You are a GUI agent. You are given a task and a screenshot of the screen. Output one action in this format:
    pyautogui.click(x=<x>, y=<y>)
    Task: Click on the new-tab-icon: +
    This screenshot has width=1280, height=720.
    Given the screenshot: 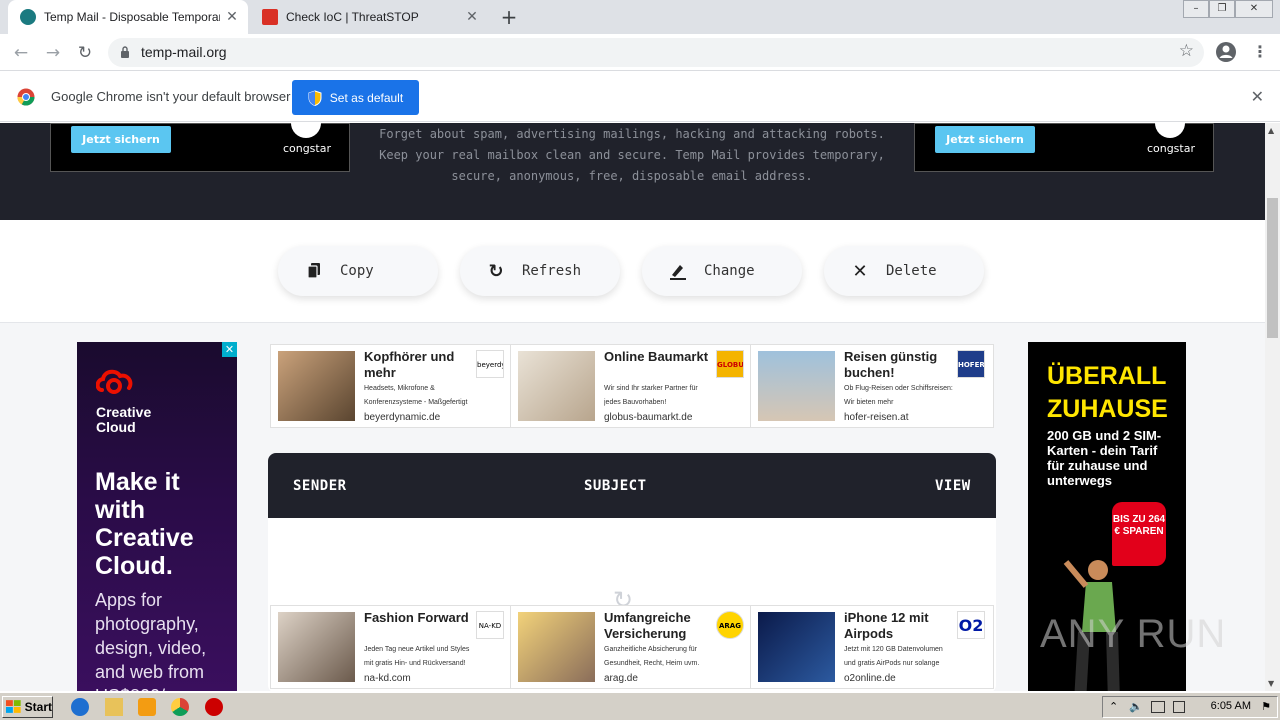 What is the action you would take?
    pyautogui.click(x=509, y=17)
    